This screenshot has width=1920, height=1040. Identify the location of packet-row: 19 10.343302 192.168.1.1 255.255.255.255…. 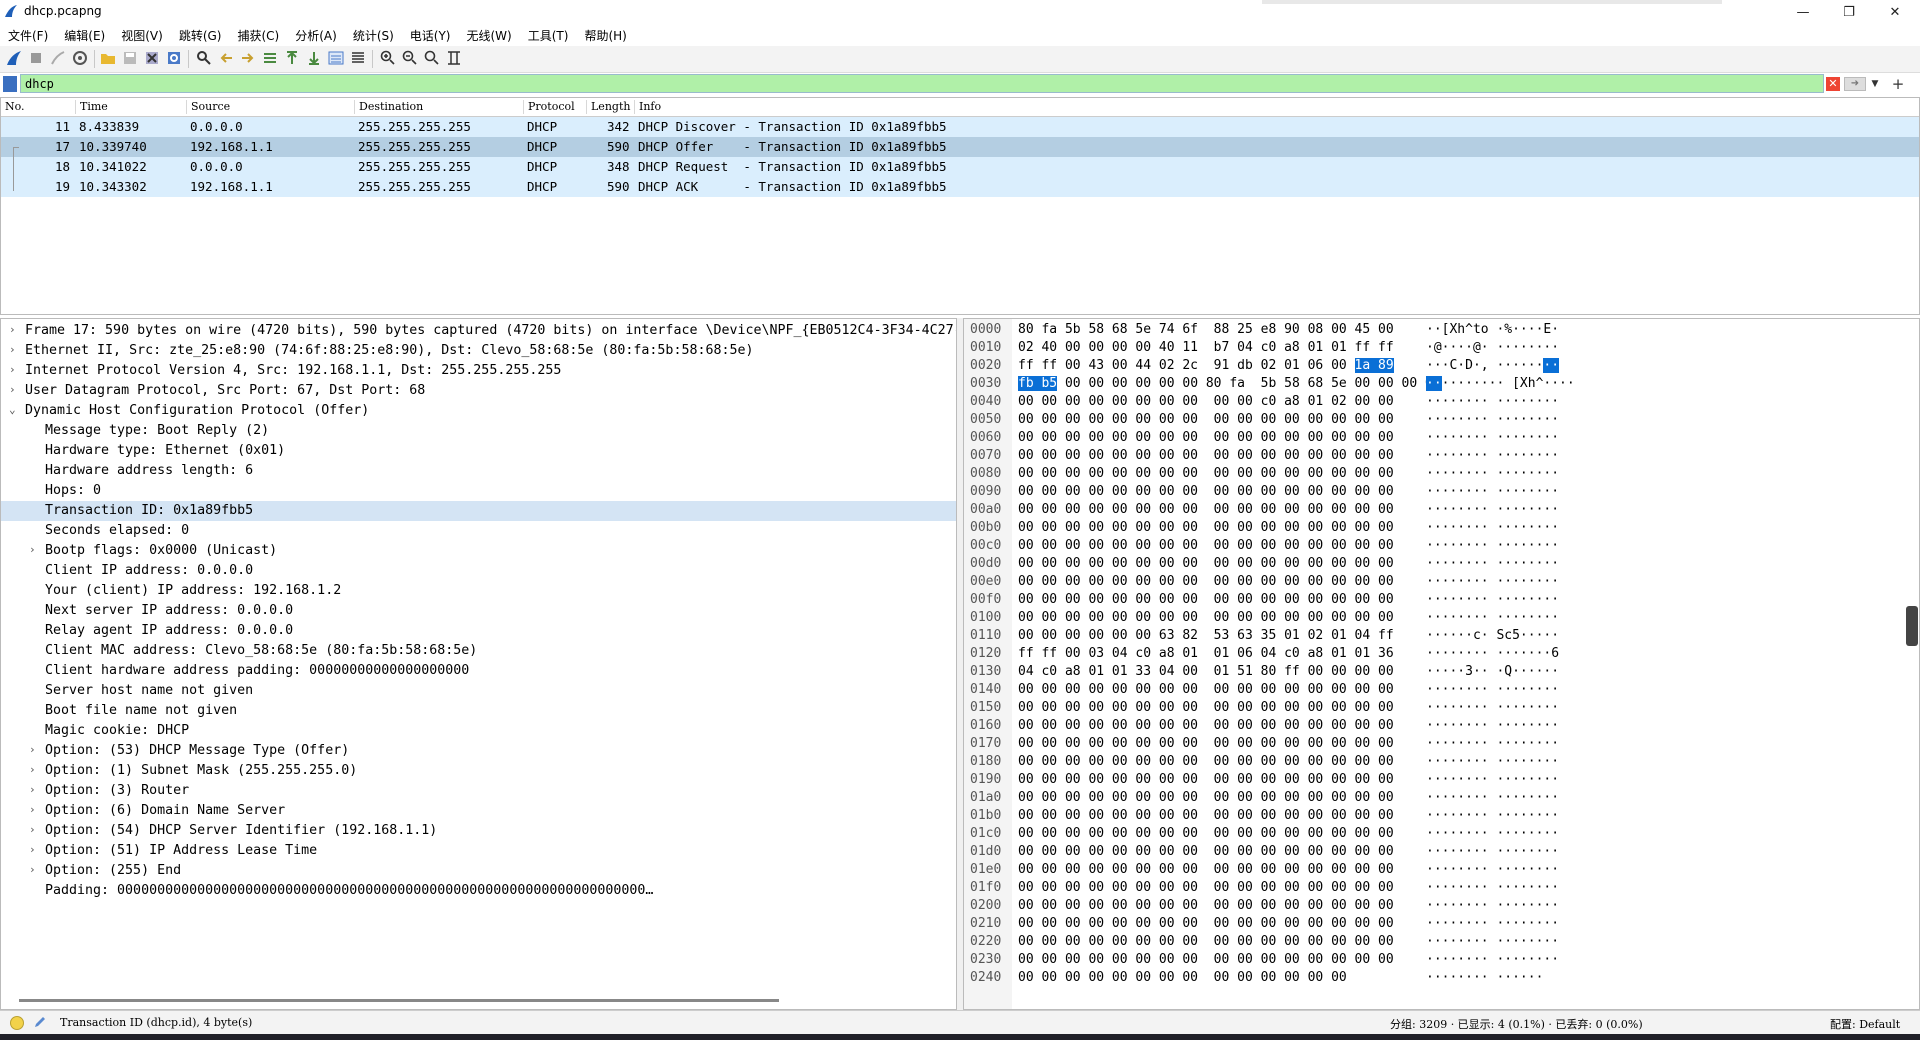
(960, 187).